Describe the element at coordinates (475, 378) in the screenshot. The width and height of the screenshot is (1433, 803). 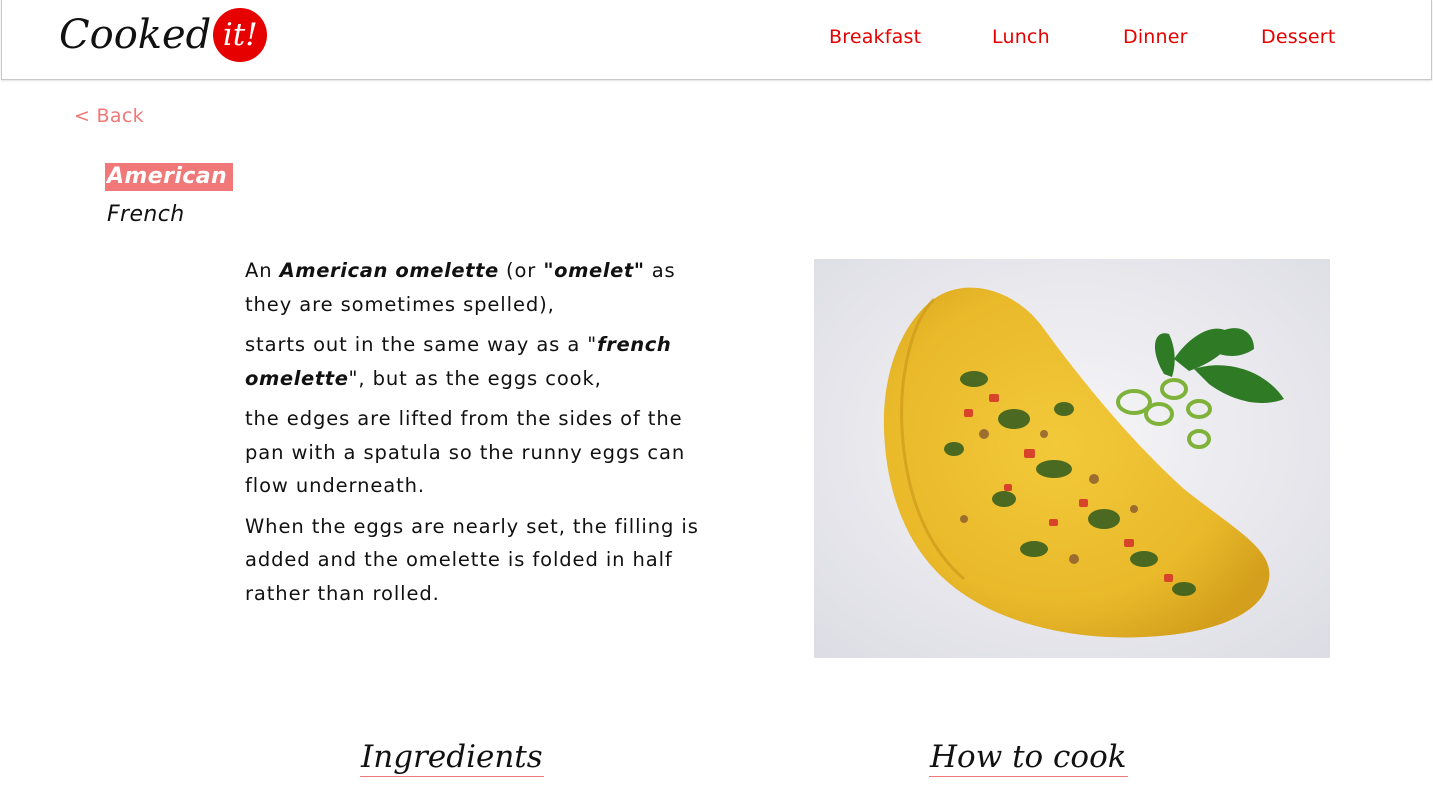
I see `text: ", but as the eggs cook,` at that location.